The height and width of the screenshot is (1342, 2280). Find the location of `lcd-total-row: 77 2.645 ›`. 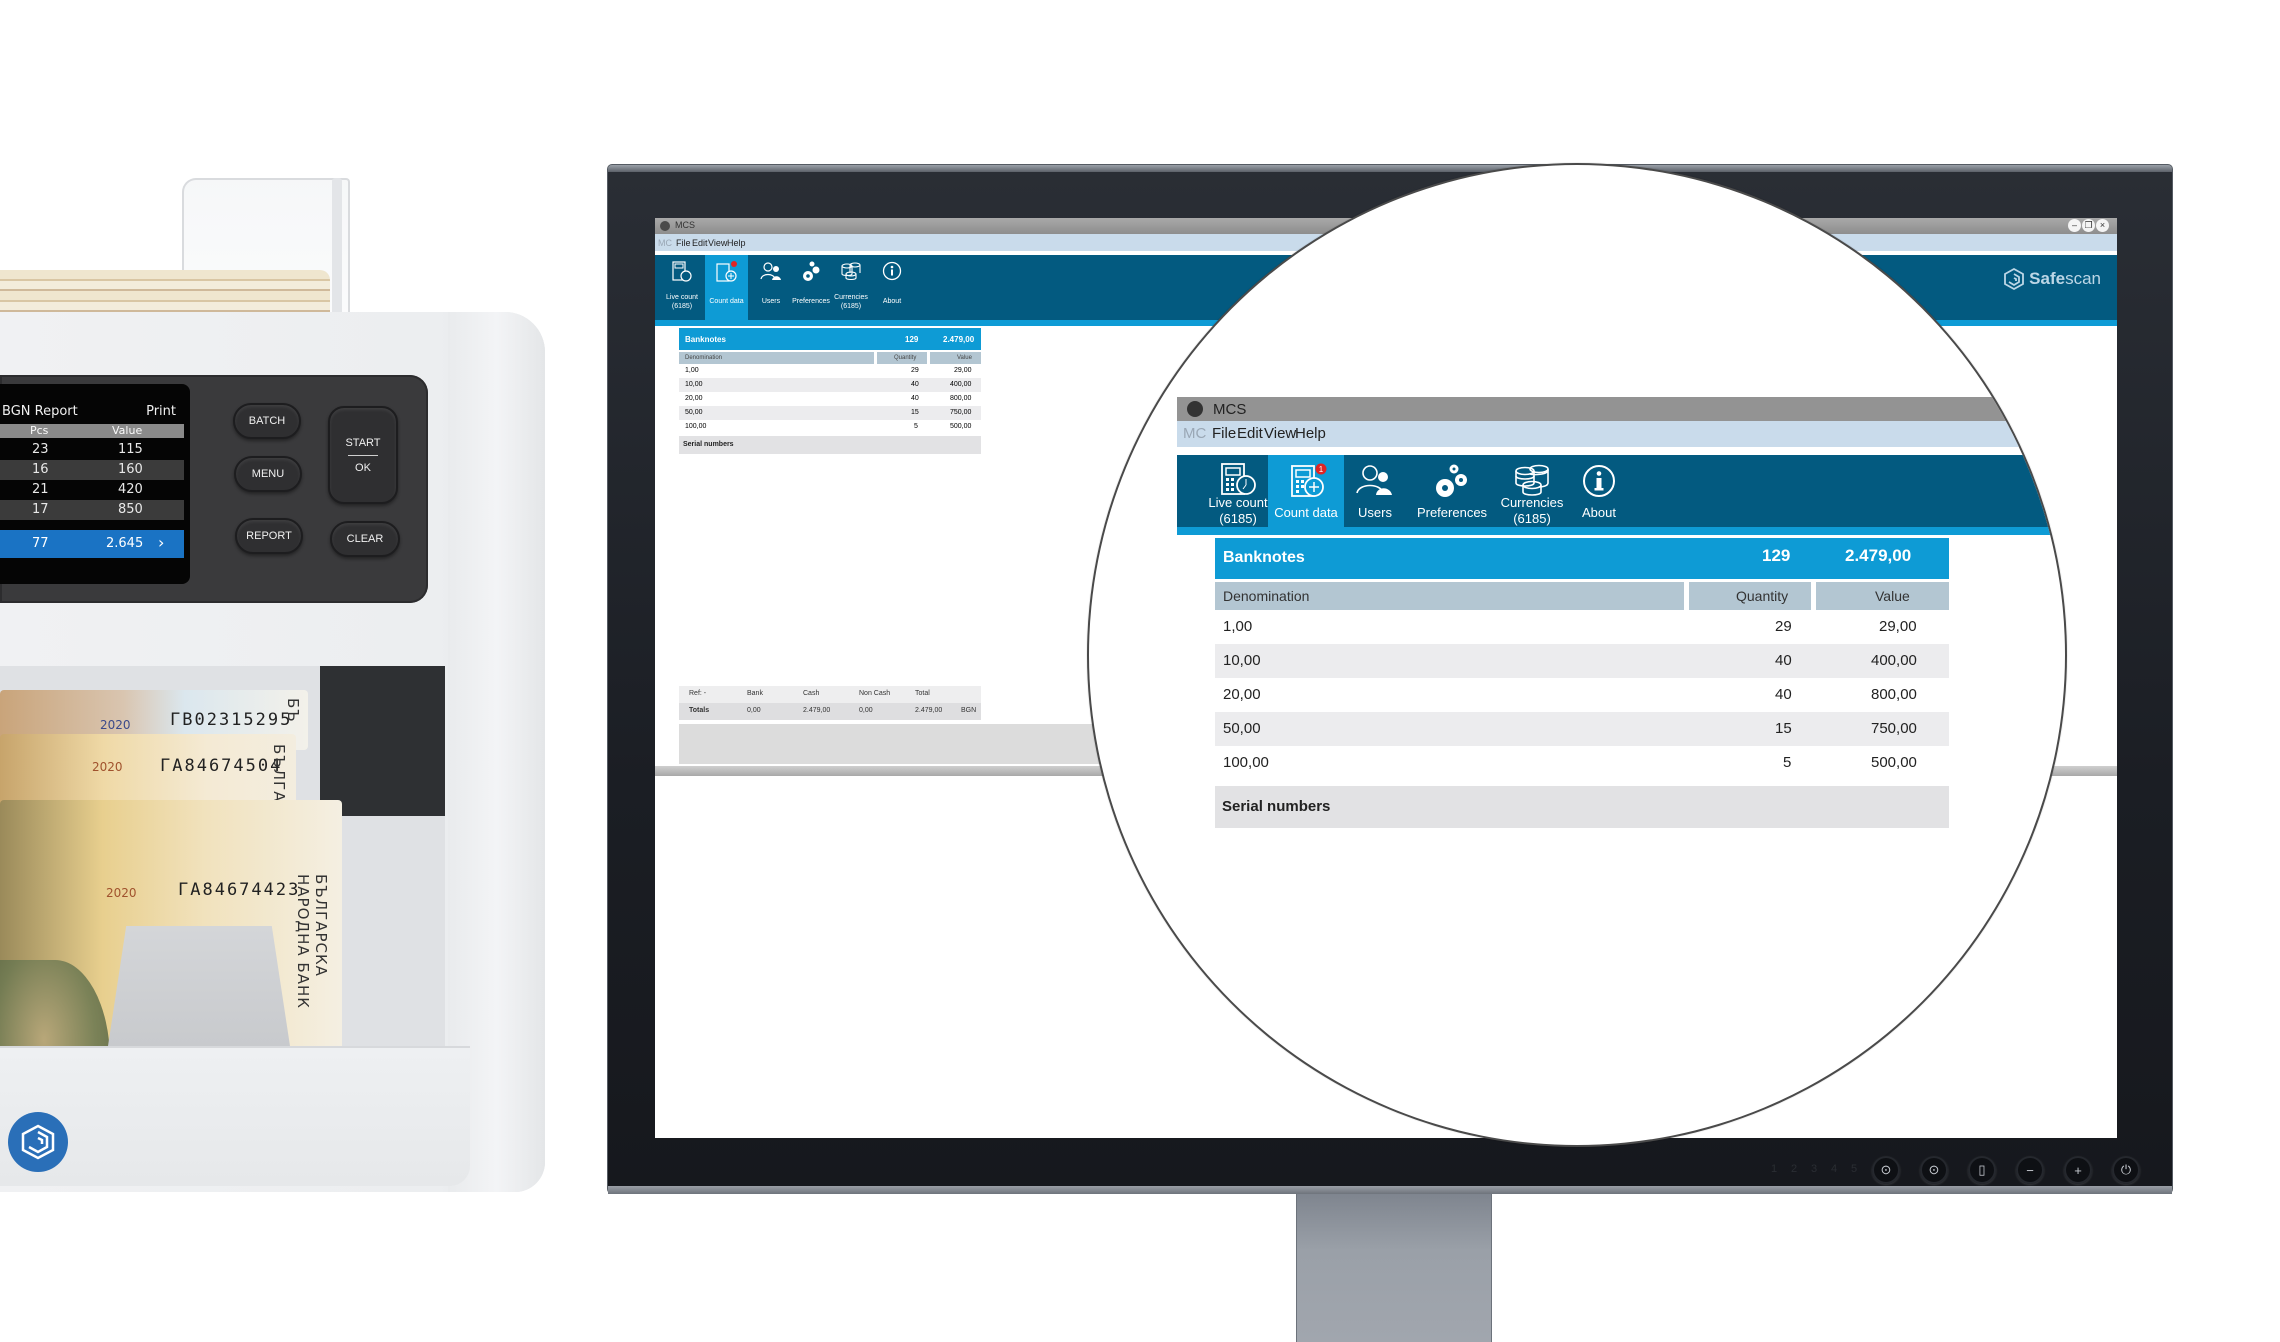

lcd-total-row: 77 2.645 › is located at coordinates (92, 544).